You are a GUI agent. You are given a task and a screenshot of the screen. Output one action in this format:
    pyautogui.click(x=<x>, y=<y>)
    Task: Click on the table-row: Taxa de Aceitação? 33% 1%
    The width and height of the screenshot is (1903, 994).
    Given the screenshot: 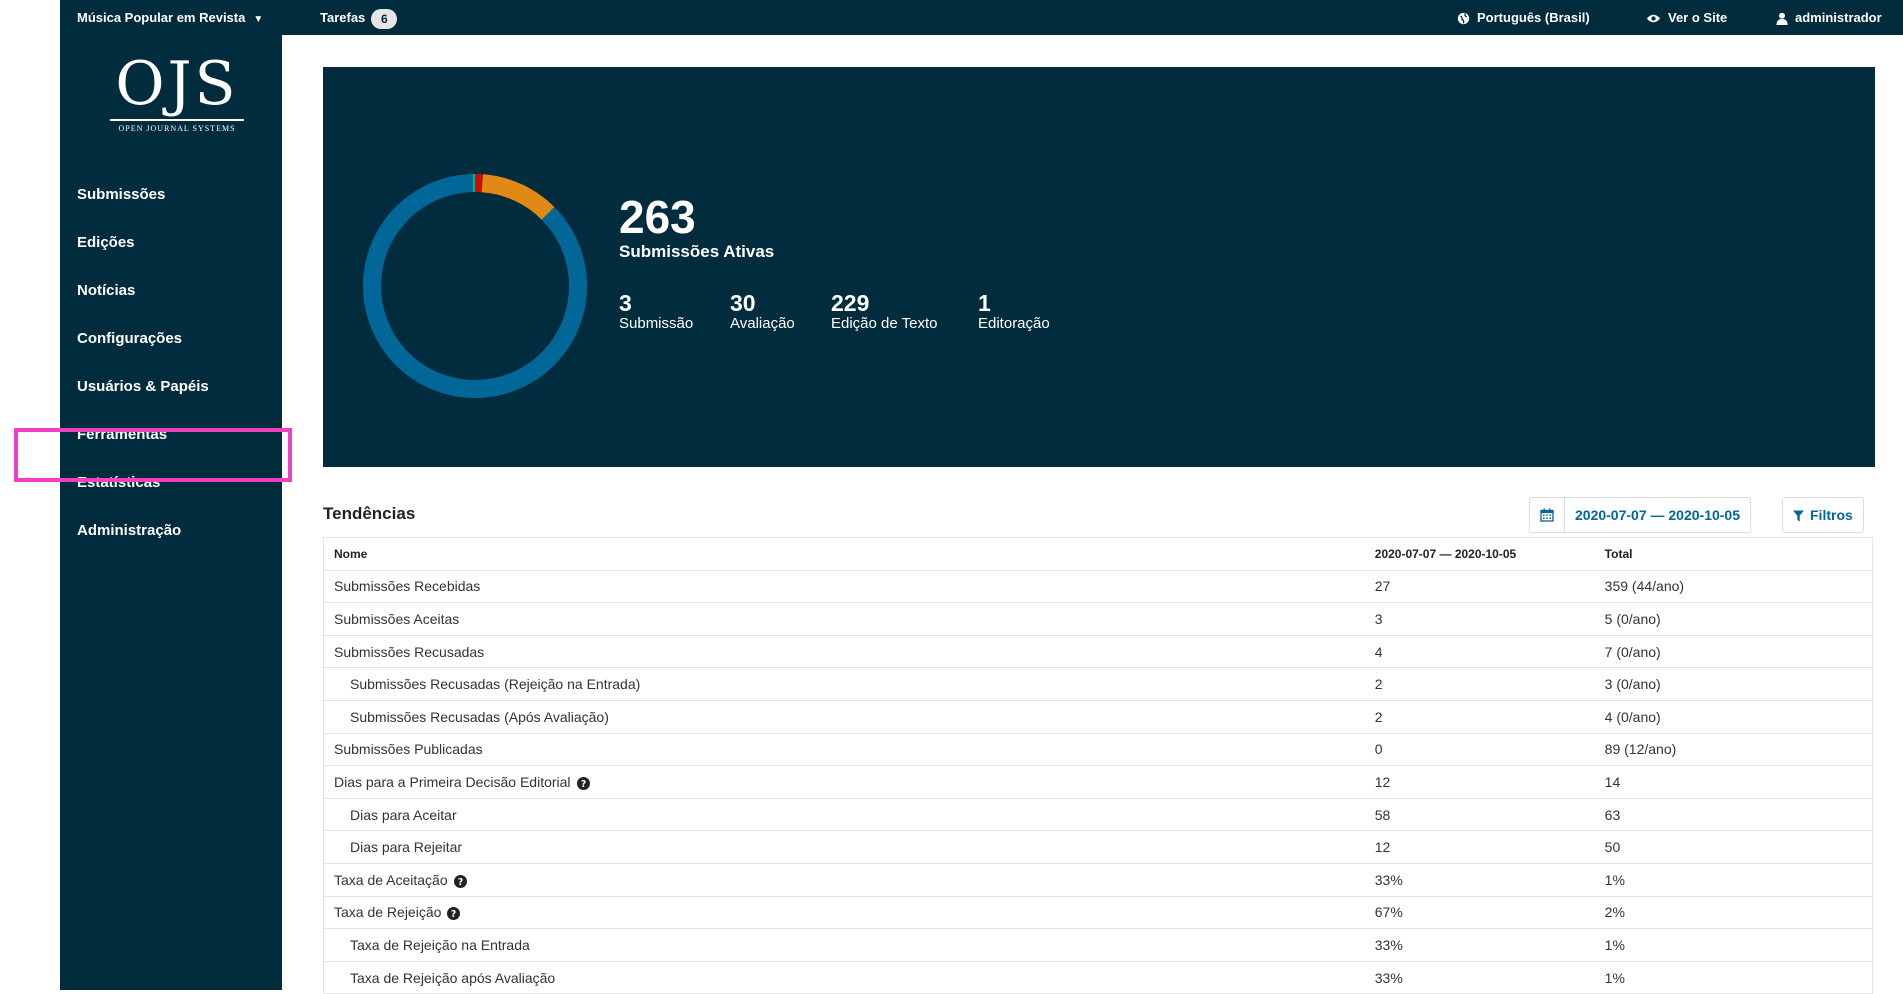 What is the action you would take?
    pyautogui.click(x=1097, y=879)
    